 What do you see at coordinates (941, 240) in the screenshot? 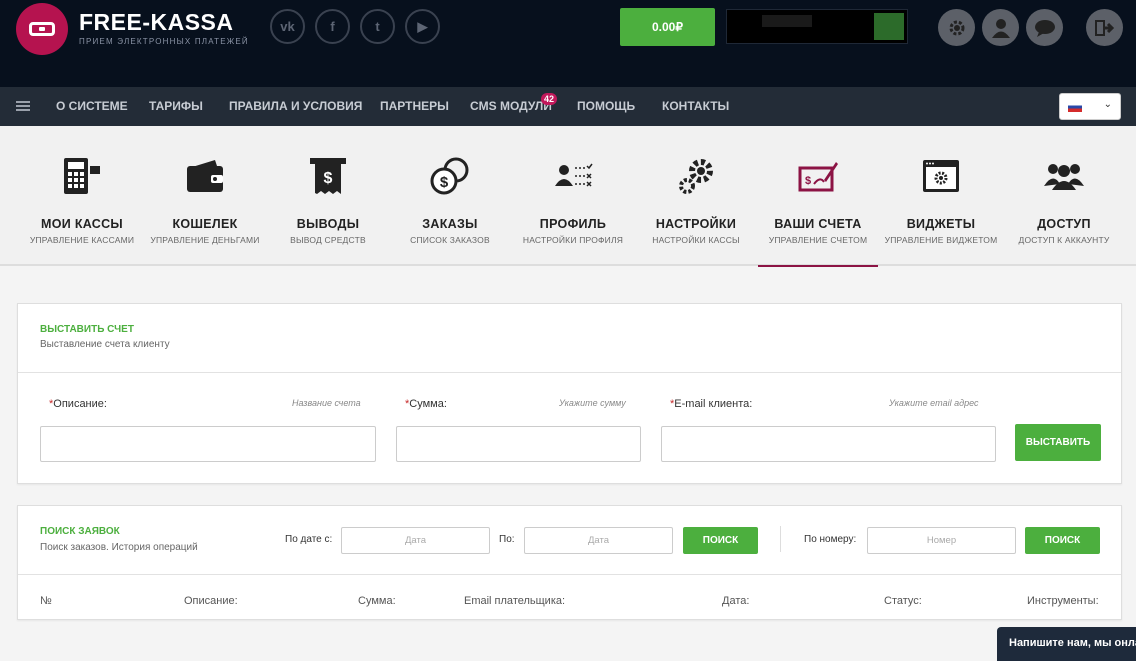
I see `tile-subtitle: УПРАВЛЕНИЕ ВИДЖЕТОМ` at bounding box center [941, 240].